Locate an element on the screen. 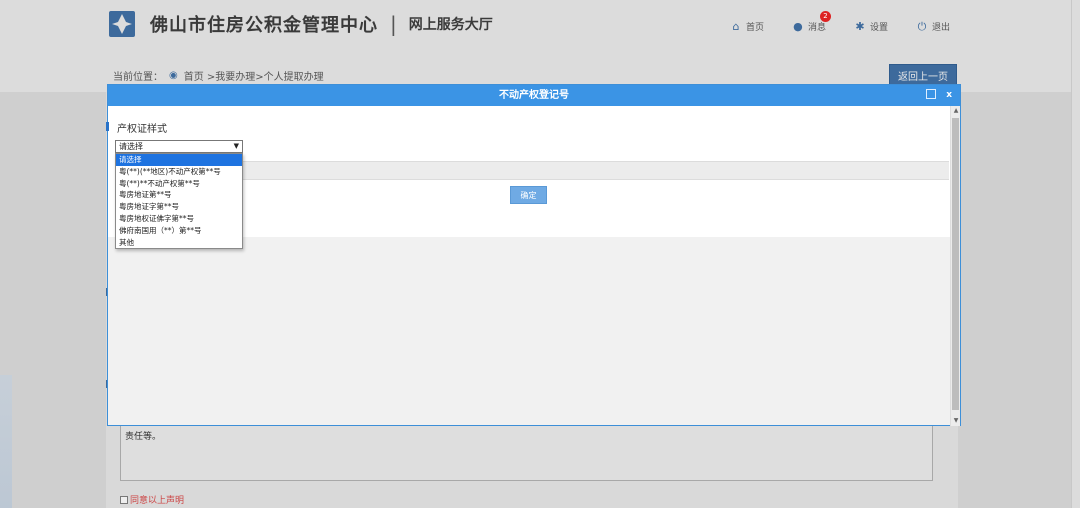 The width and height of the screenshot is (1080, 508). agree-checkbox is located at coordinates (124, 499).